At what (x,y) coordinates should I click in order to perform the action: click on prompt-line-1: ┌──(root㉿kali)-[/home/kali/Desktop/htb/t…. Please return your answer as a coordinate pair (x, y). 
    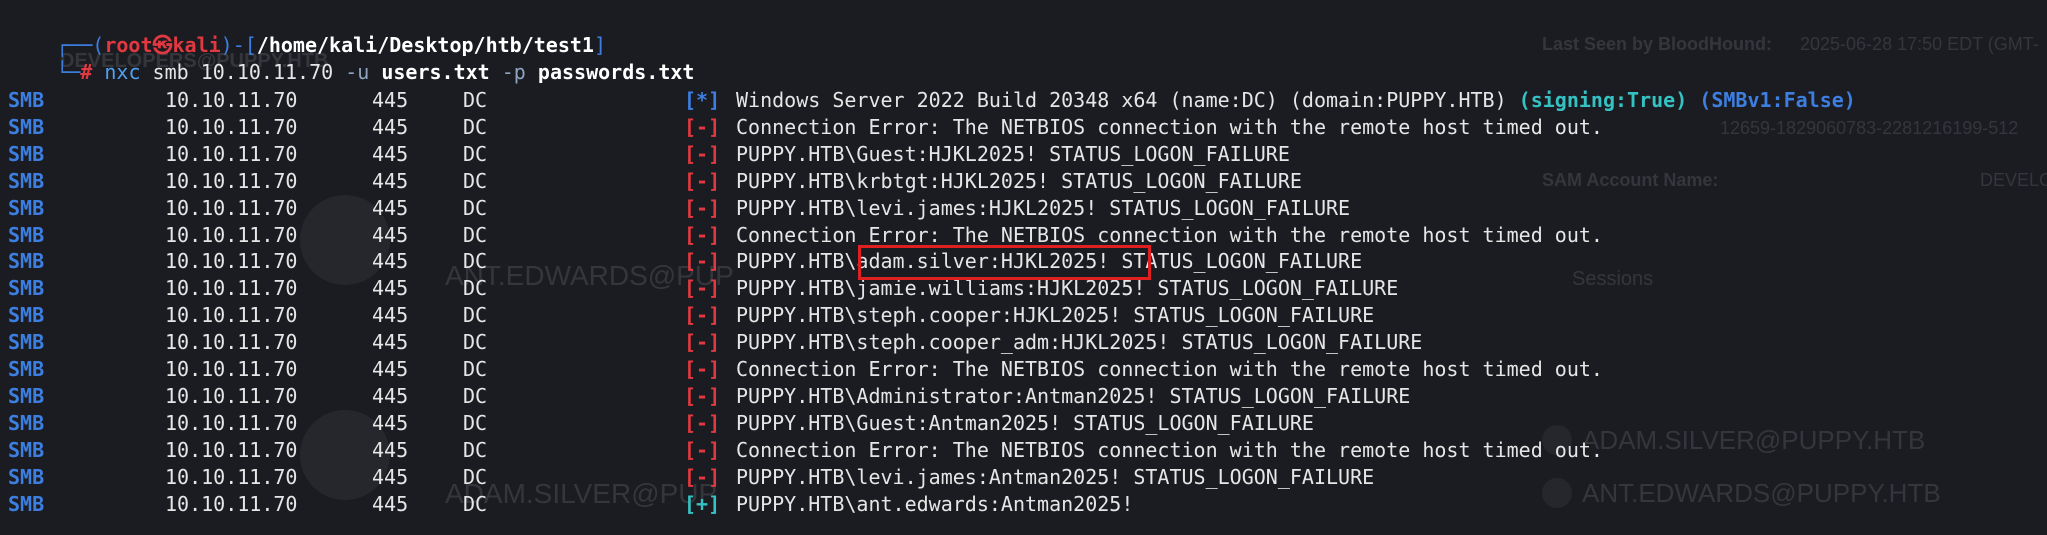
    Looking at the image, I should click on (307, 31).